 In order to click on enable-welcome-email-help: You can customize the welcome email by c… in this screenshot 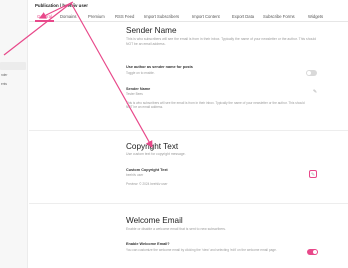, I will do `click(201, 250)`.